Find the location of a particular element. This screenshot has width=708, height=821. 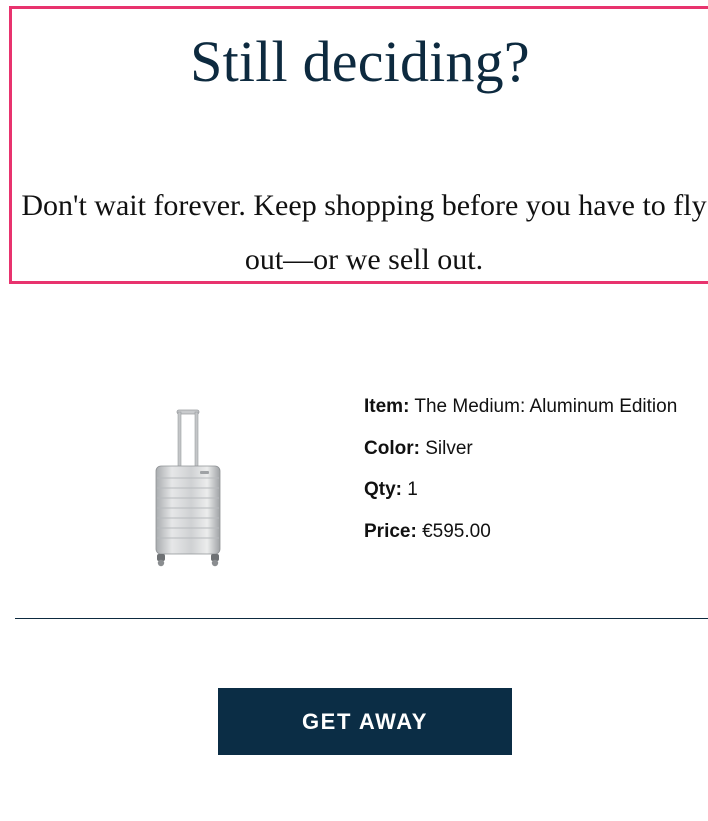

color-label: Color: is located at coordinates (392, 448).